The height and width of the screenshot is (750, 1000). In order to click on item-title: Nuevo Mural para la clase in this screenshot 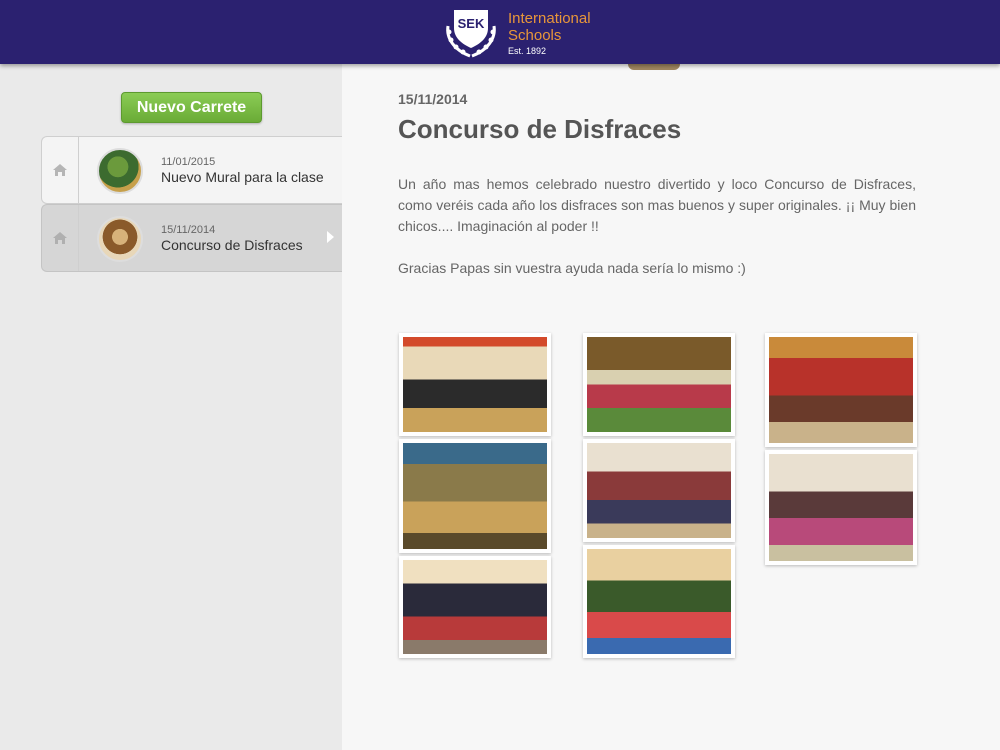, I will do `click(242, 177)`.